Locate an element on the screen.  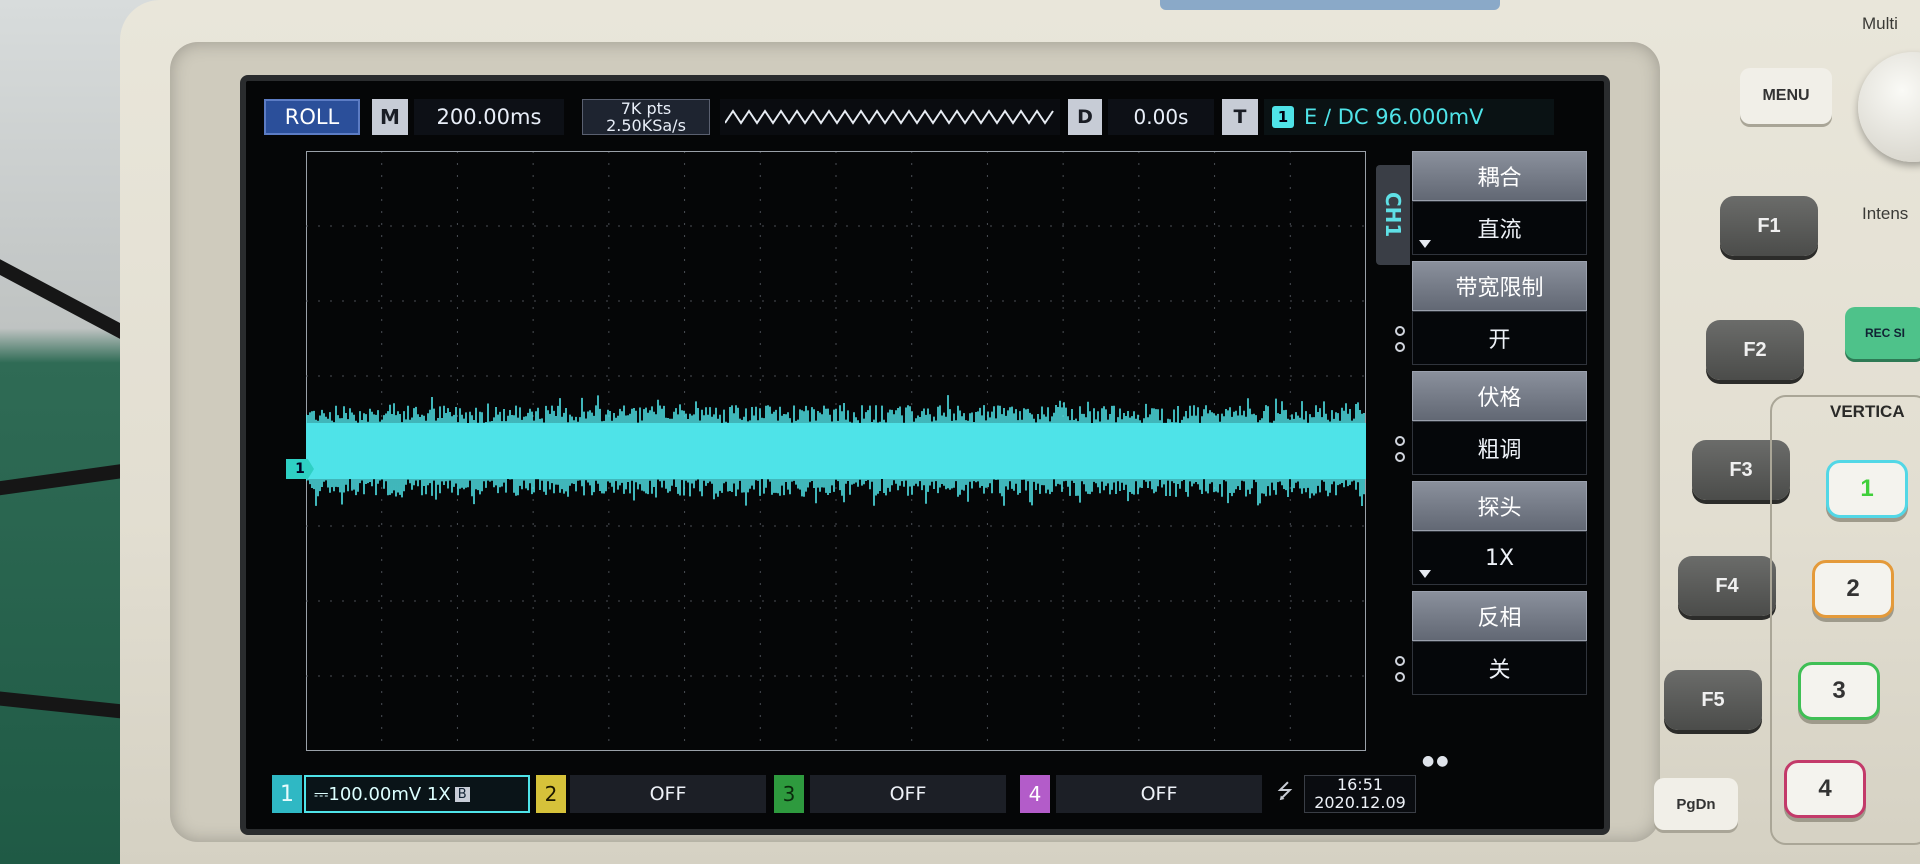
f4-button: F4 is located at coordinates (1727, 586).